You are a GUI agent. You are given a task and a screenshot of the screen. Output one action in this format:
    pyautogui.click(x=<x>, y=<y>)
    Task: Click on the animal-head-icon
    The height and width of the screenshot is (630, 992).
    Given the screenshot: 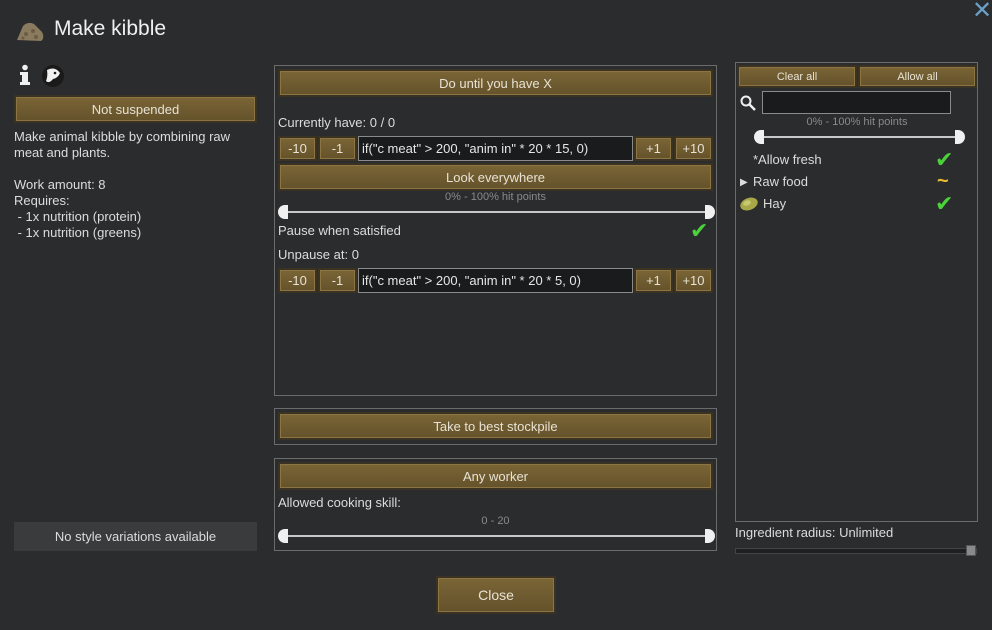 What is the action you would take?
    pyautogui.click(x=53, y=76)
    